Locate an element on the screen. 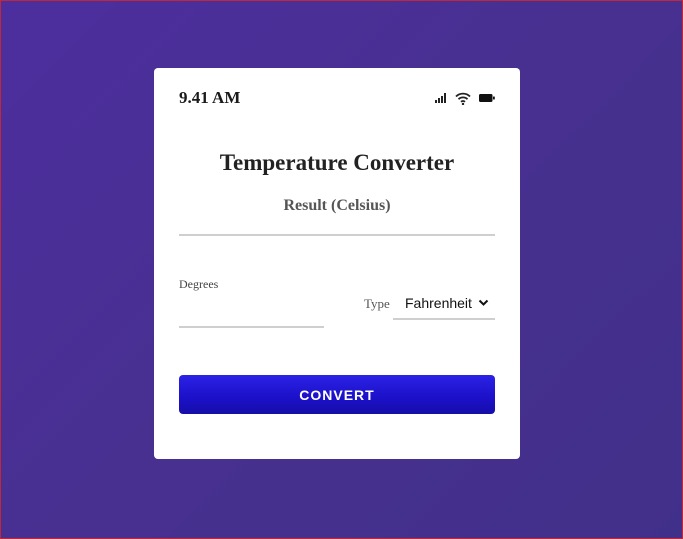 The height and width of the screenshot is (539, 683). type-select: Fahrenheit is located at coordinates (444, 304).